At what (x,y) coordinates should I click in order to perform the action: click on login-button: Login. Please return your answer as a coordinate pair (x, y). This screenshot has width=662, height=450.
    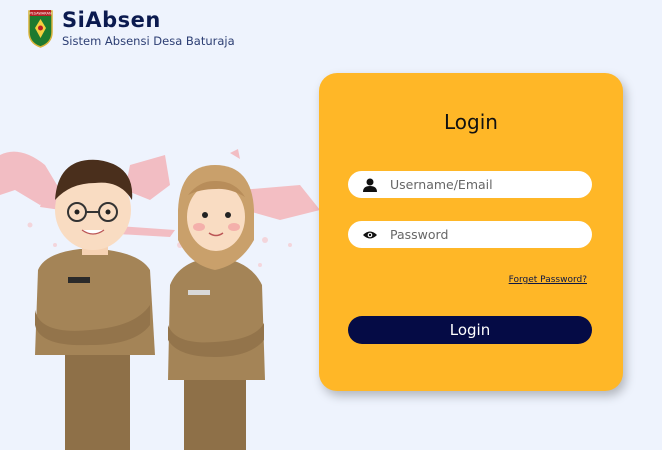
    Looking at the image, I should click on (470, 330).